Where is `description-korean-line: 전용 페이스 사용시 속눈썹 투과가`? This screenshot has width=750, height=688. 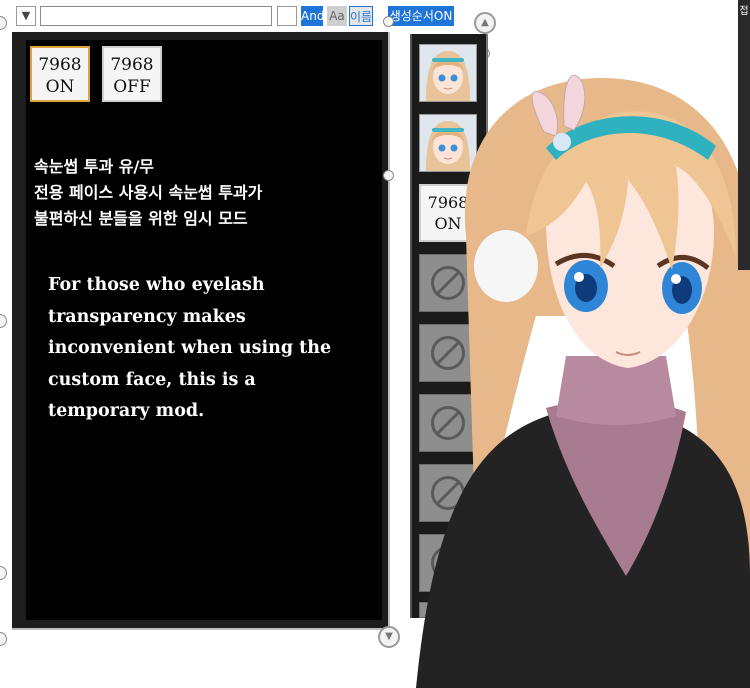
description-korean-line: 전용 페이스 사용시 속눈썹 투과가 is located at coordinates (148, 192).